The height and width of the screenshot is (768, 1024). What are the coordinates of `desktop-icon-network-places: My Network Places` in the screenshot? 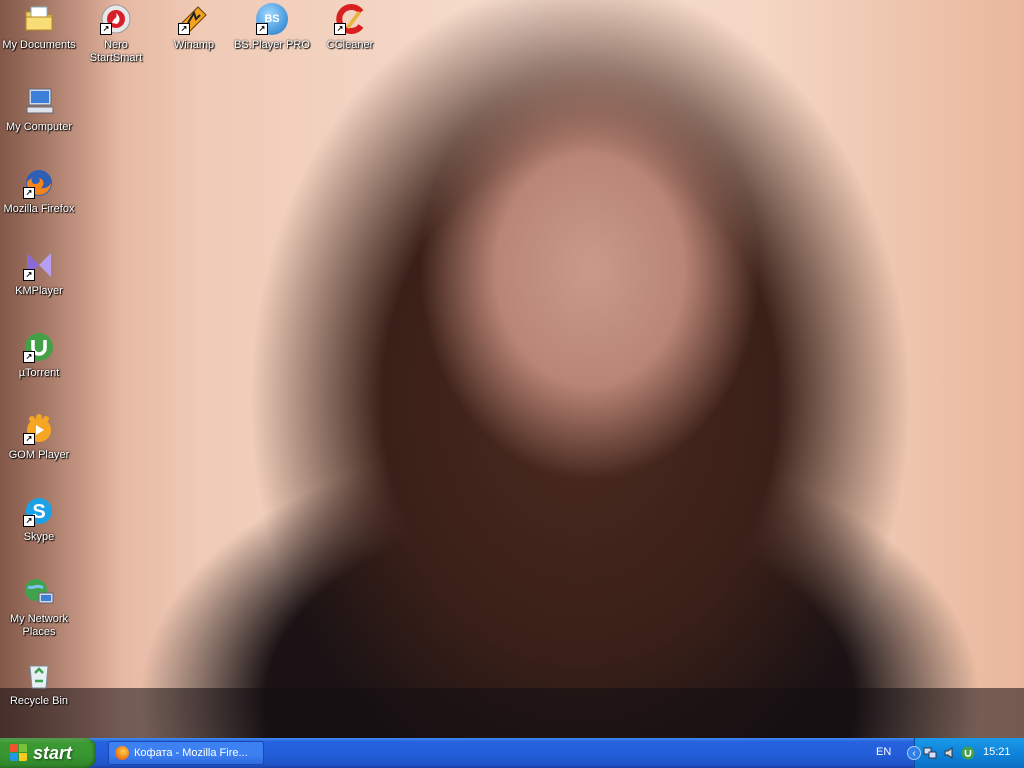 It's located at (39, 608).